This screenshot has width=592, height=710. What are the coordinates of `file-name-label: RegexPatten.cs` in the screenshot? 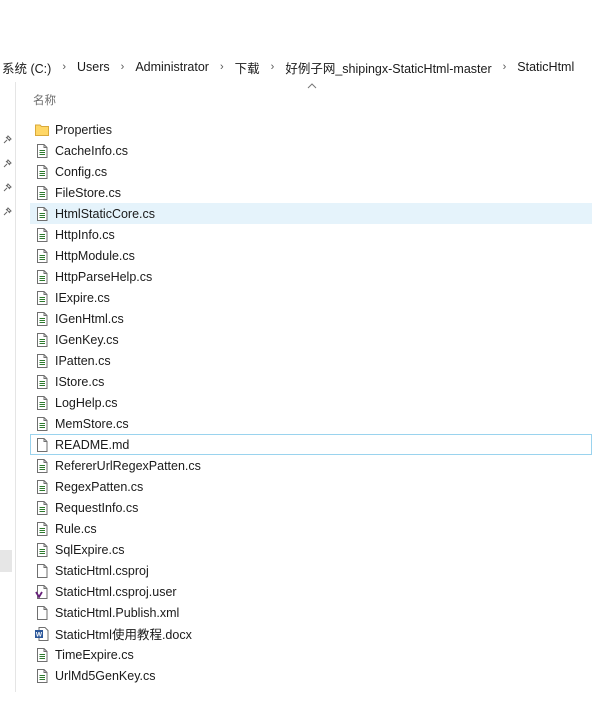 It's located at (99, 486).